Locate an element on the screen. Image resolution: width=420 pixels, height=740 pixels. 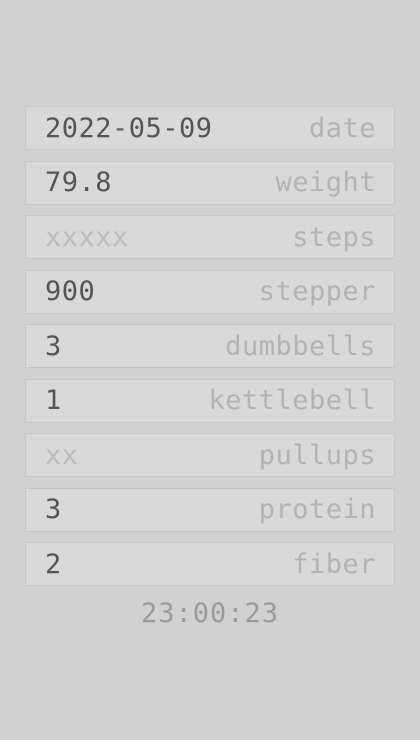
fiber-value: 2 is located at coordinates (53, 564).